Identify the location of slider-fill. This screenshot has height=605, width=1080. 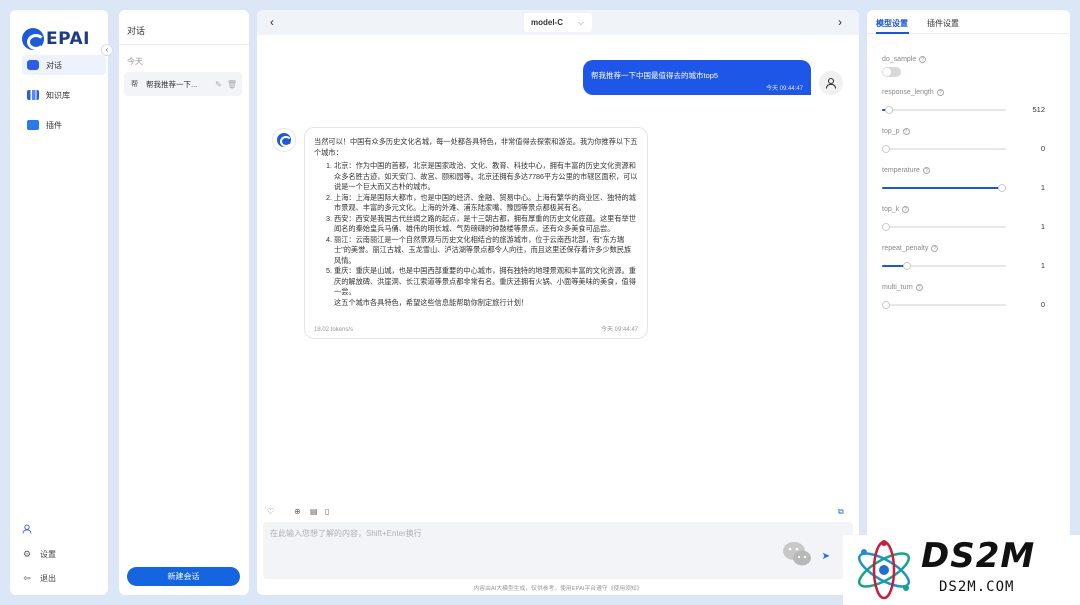
(944, 188).